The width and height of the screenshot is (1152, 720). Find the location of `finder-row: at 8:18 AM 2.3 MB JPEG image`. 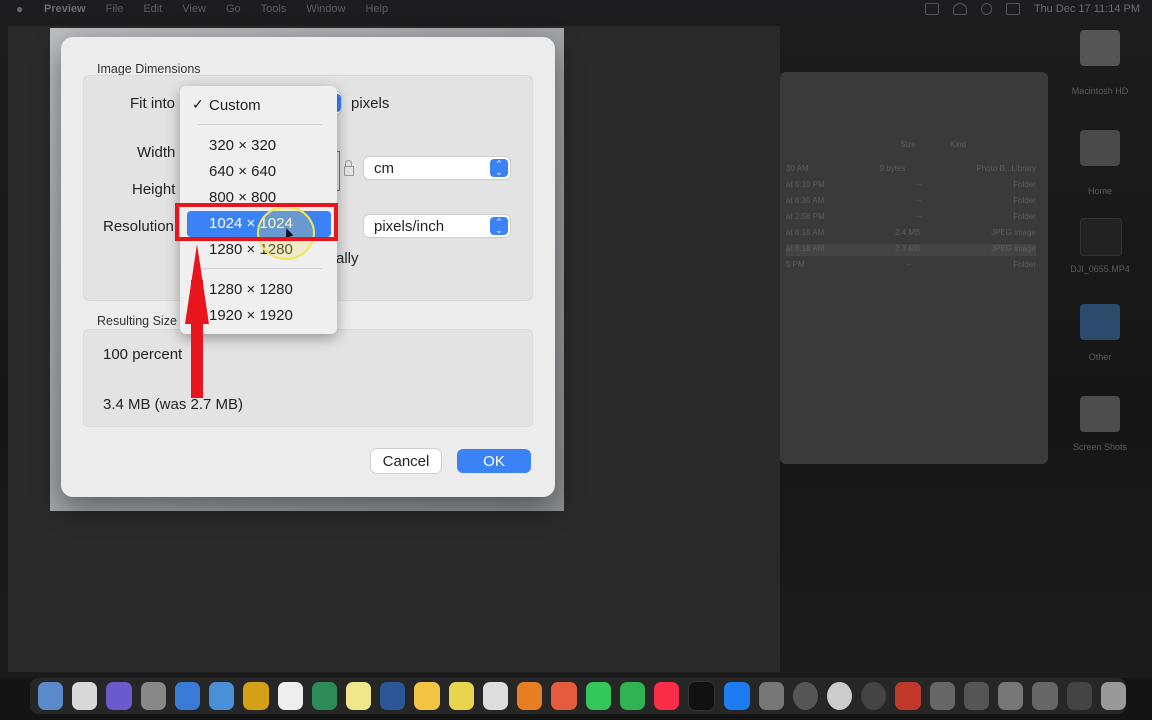

finder-row: at 8:18 AM 2.3 MB JPEG image is located at coordinates (911, 250).